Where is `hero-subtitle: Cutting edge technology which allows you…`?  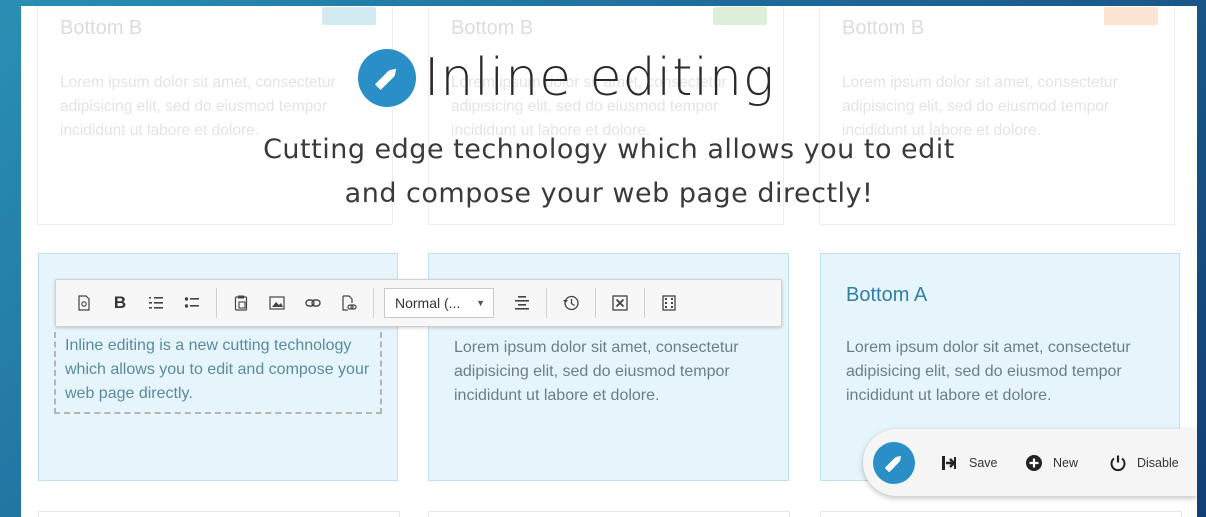 hero-subtitle: Cutting edge technology which allows you… is located at coordinates (609, 171).